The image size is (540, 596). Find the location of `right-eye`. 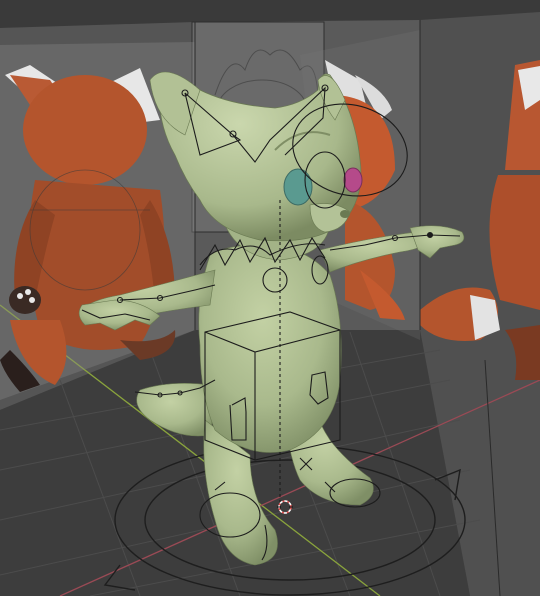

right-eye is located at coordinates (353, 180).